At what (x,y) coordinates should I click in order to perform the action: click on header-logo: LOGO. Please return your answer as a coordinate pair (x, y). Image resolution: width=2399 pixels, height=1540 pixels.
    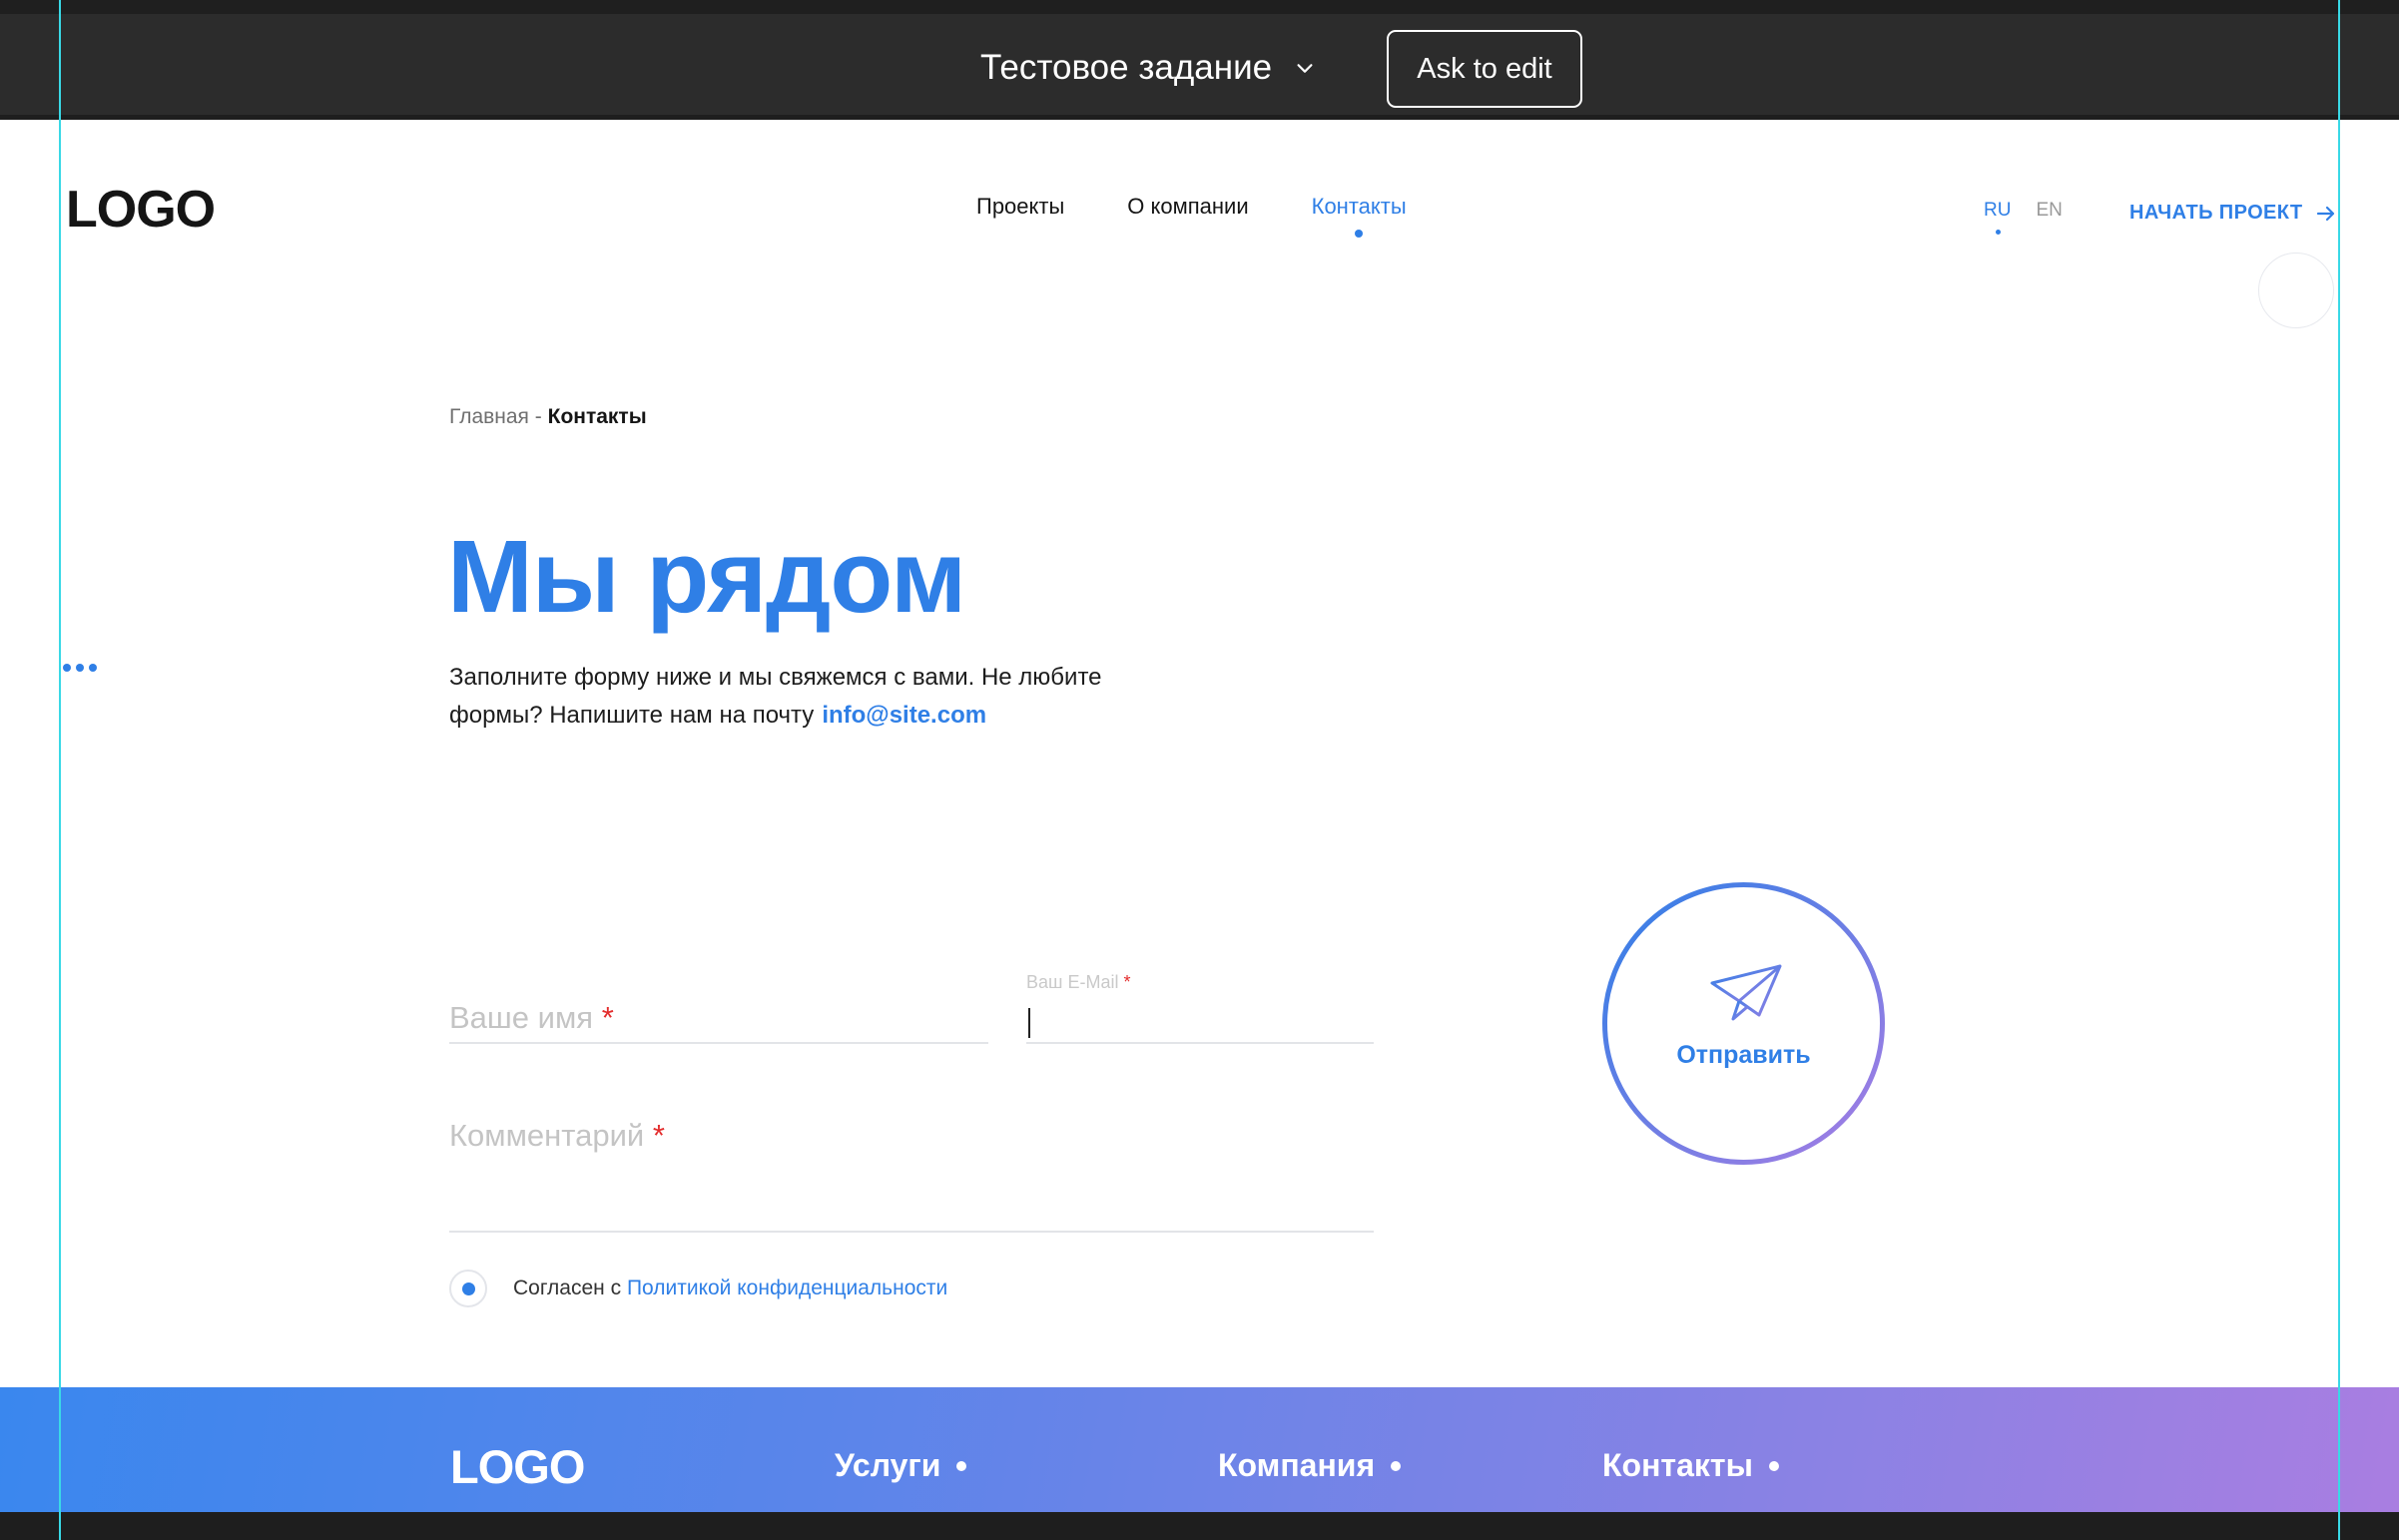
    Looking at the image, I should click on (141, 210).